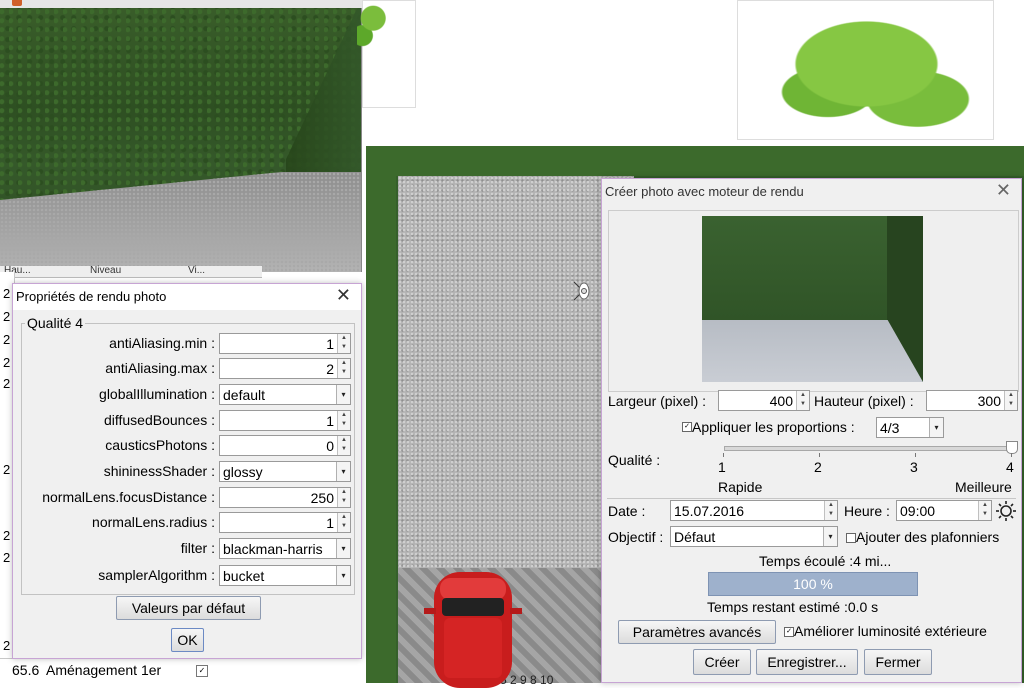  What do you see at coordinates (181, 4) in the screenshot?
I see `3d-view-titlebar` at bounding box center [181, 4].